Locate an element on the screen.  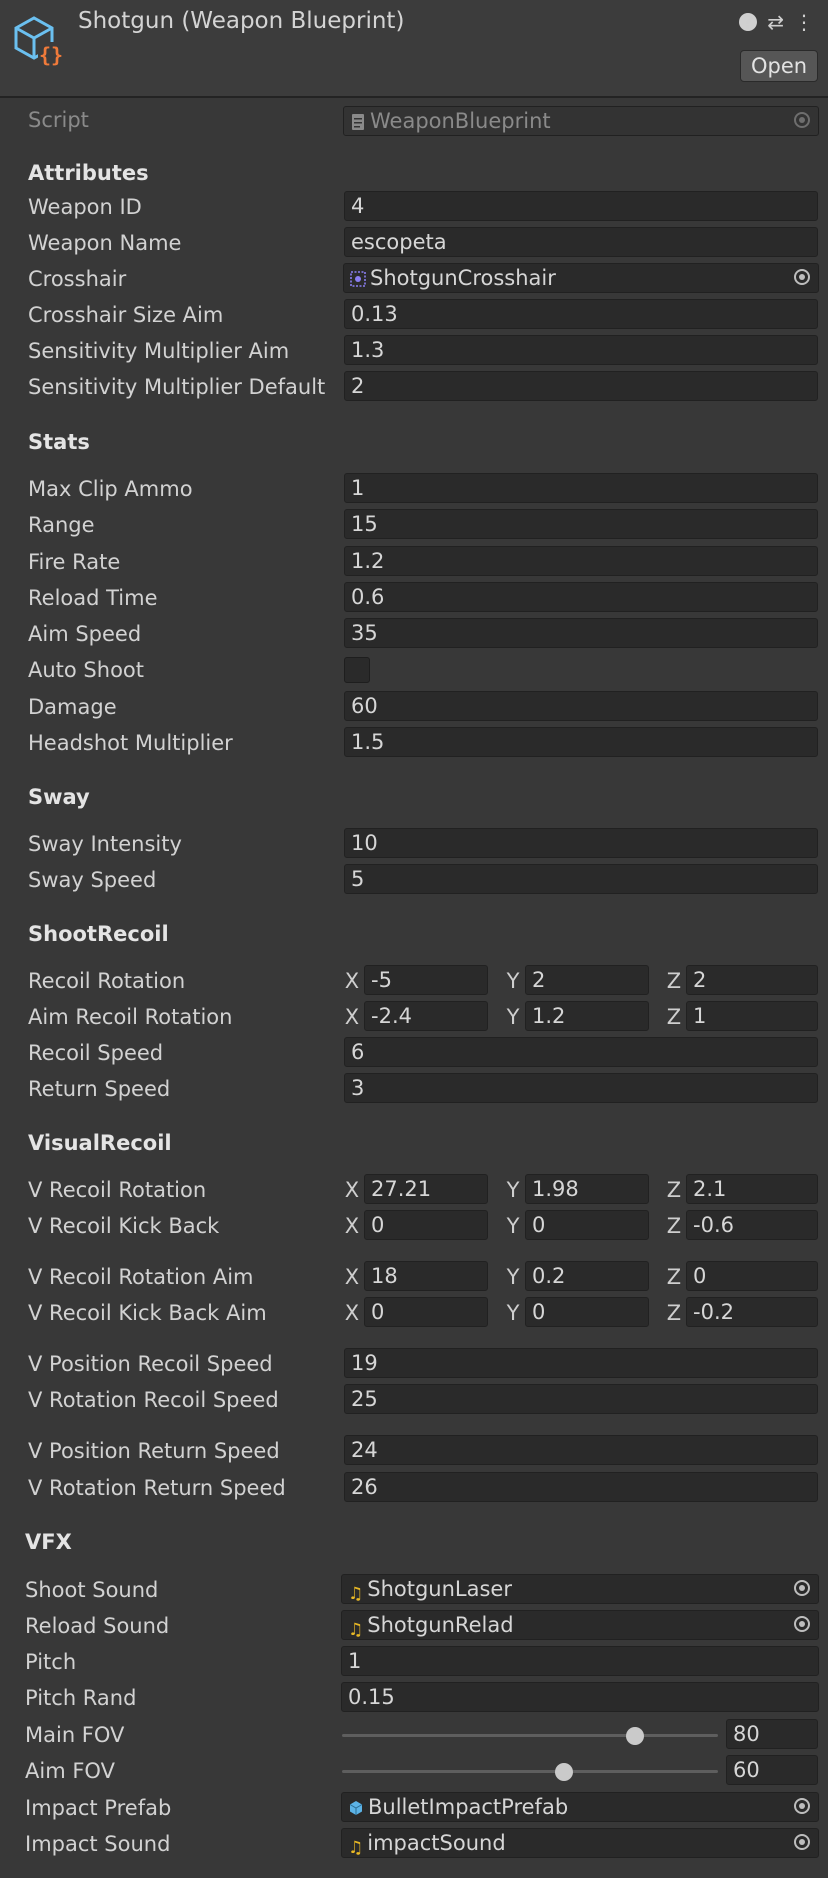
v-rotation-return-speed-field: 26 is located at coordinates (581, 1487).